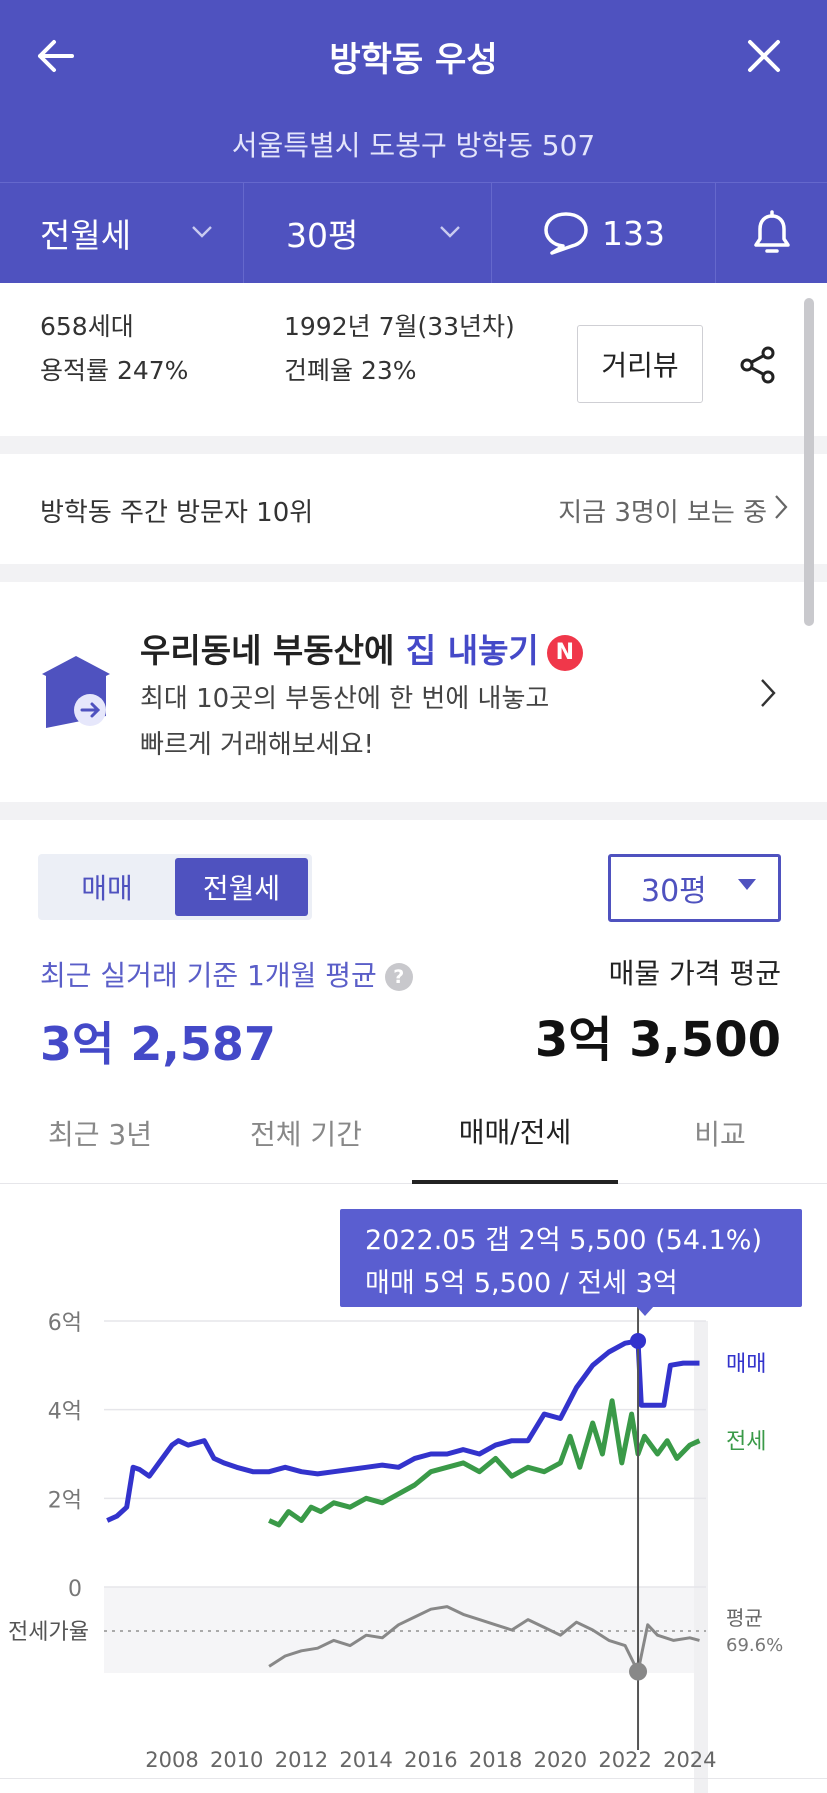 The height and width of the screenshot is (1793, 827). What do you see at coordinates (241, 887) in the screenshot?
I see `toggle-rent: 전월세` at bounding box center [241, 887].